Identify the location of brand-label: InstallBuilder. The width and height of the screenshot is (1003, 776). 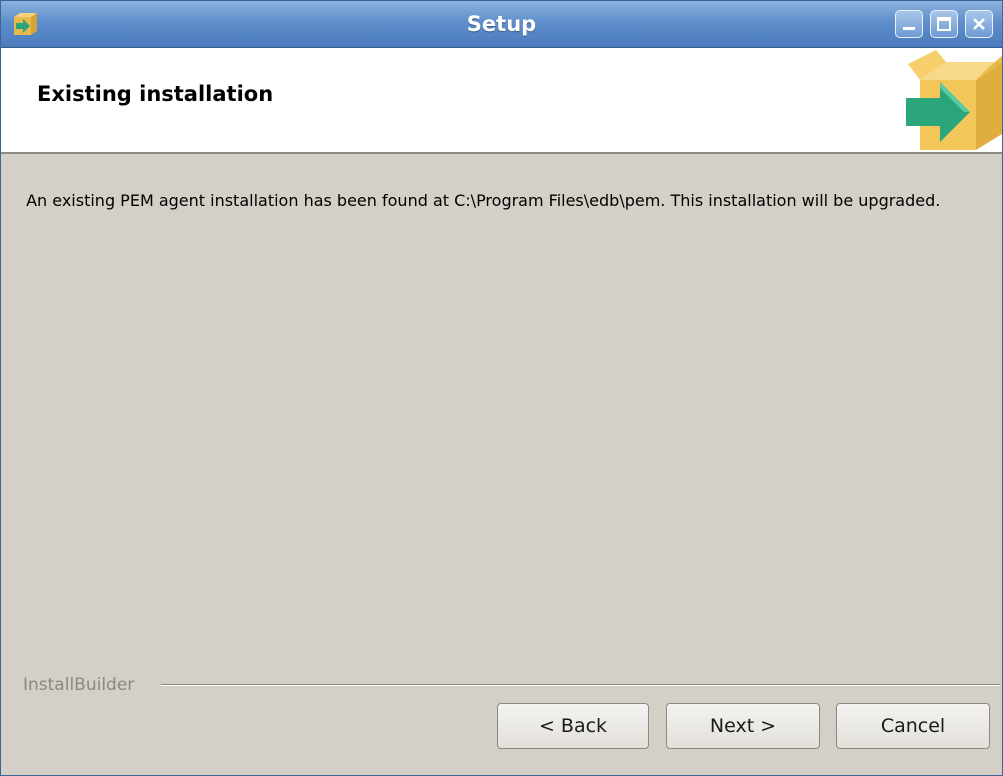
(82, 685).